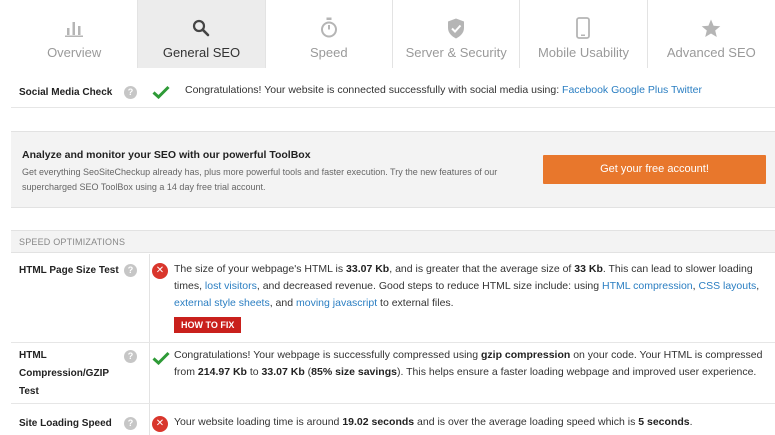  Describe the element at coordinates (74, 28) in the screenshot. I see `bar-chart-icon` at that location.